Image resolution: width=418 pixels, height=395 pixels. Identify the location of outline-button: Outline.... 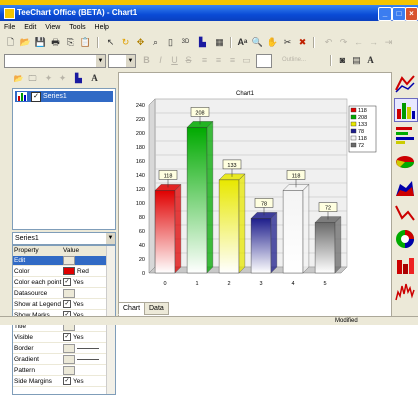
(294, 60).